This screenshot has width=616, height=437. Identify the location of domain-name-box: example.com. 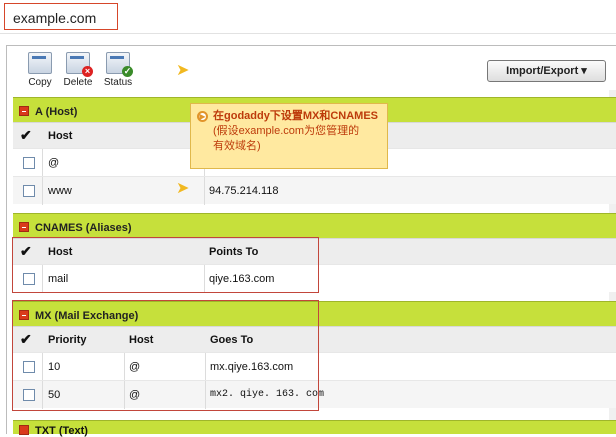
(61, 16).